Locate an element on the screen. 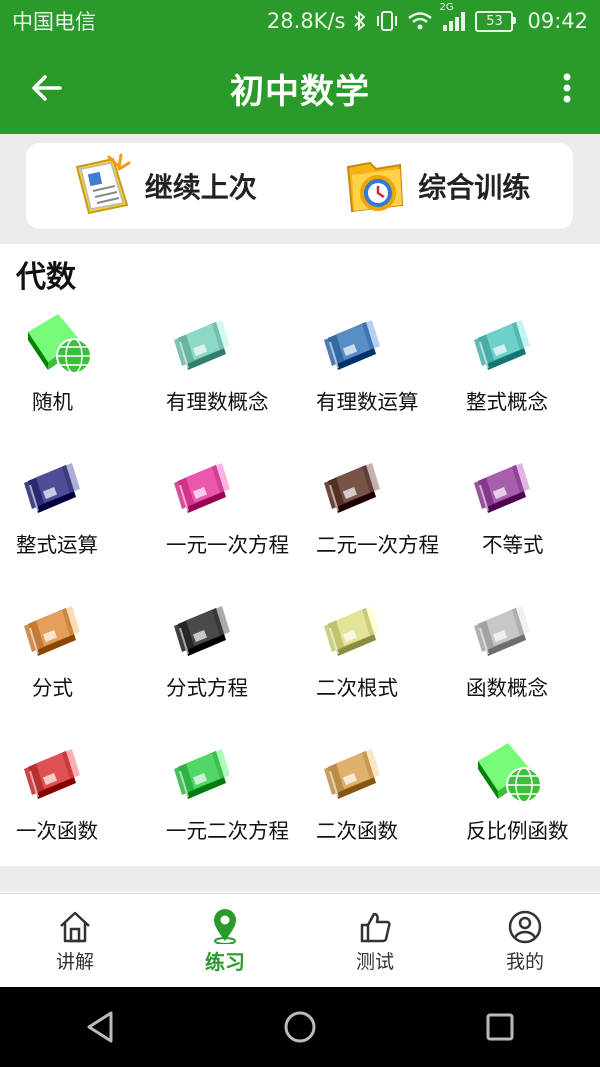 The image size is (600, 1067). nav-item: 测试 is located at coordinates (375, 941).